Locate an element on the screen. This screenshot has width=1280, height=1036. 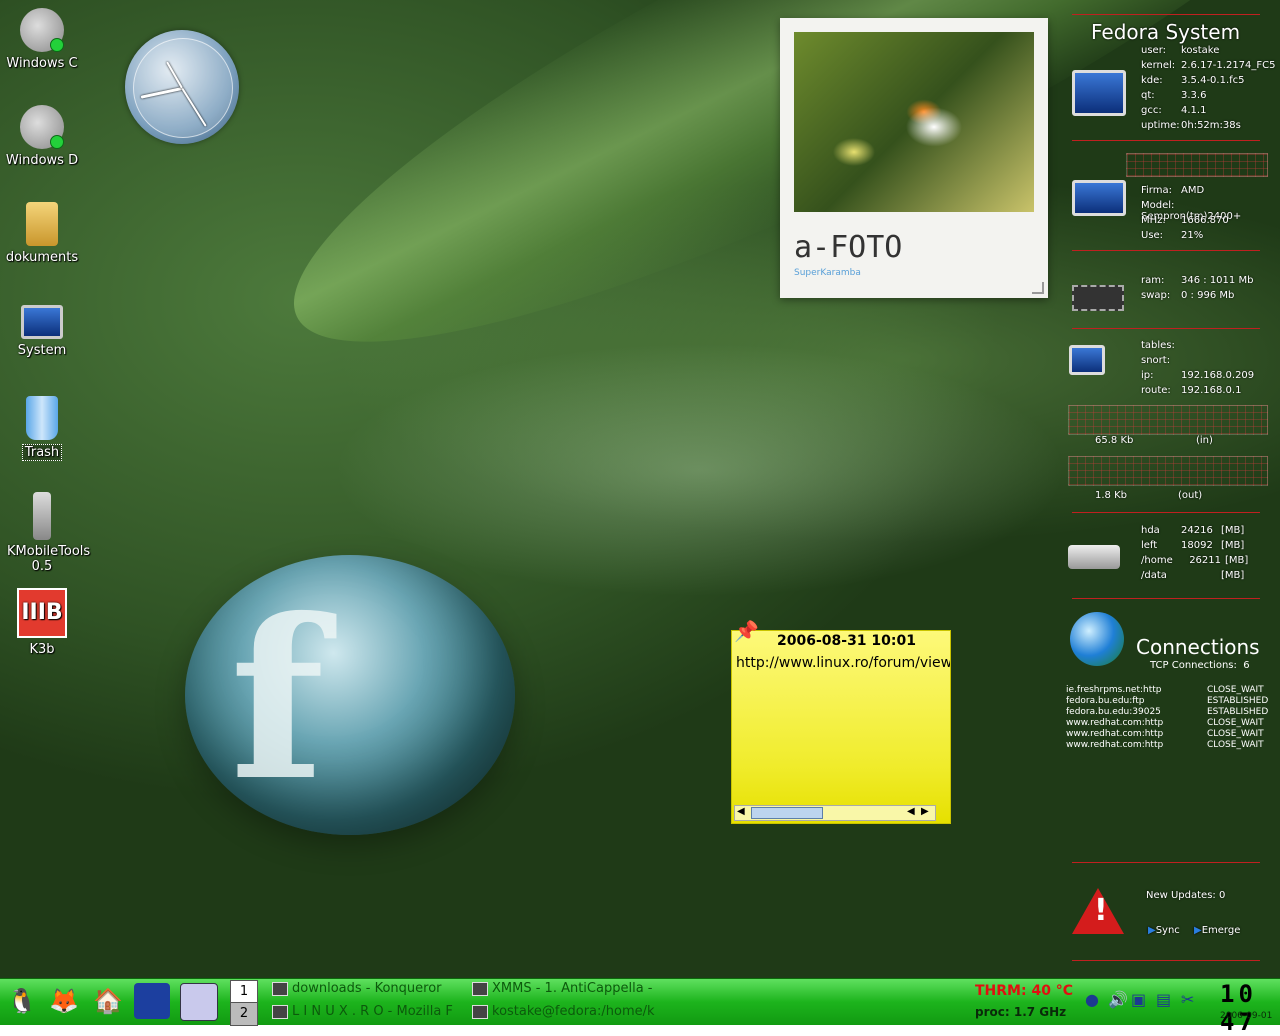
thermal-readout: THRM: 40 °C is located at coordinates (1024, 991).